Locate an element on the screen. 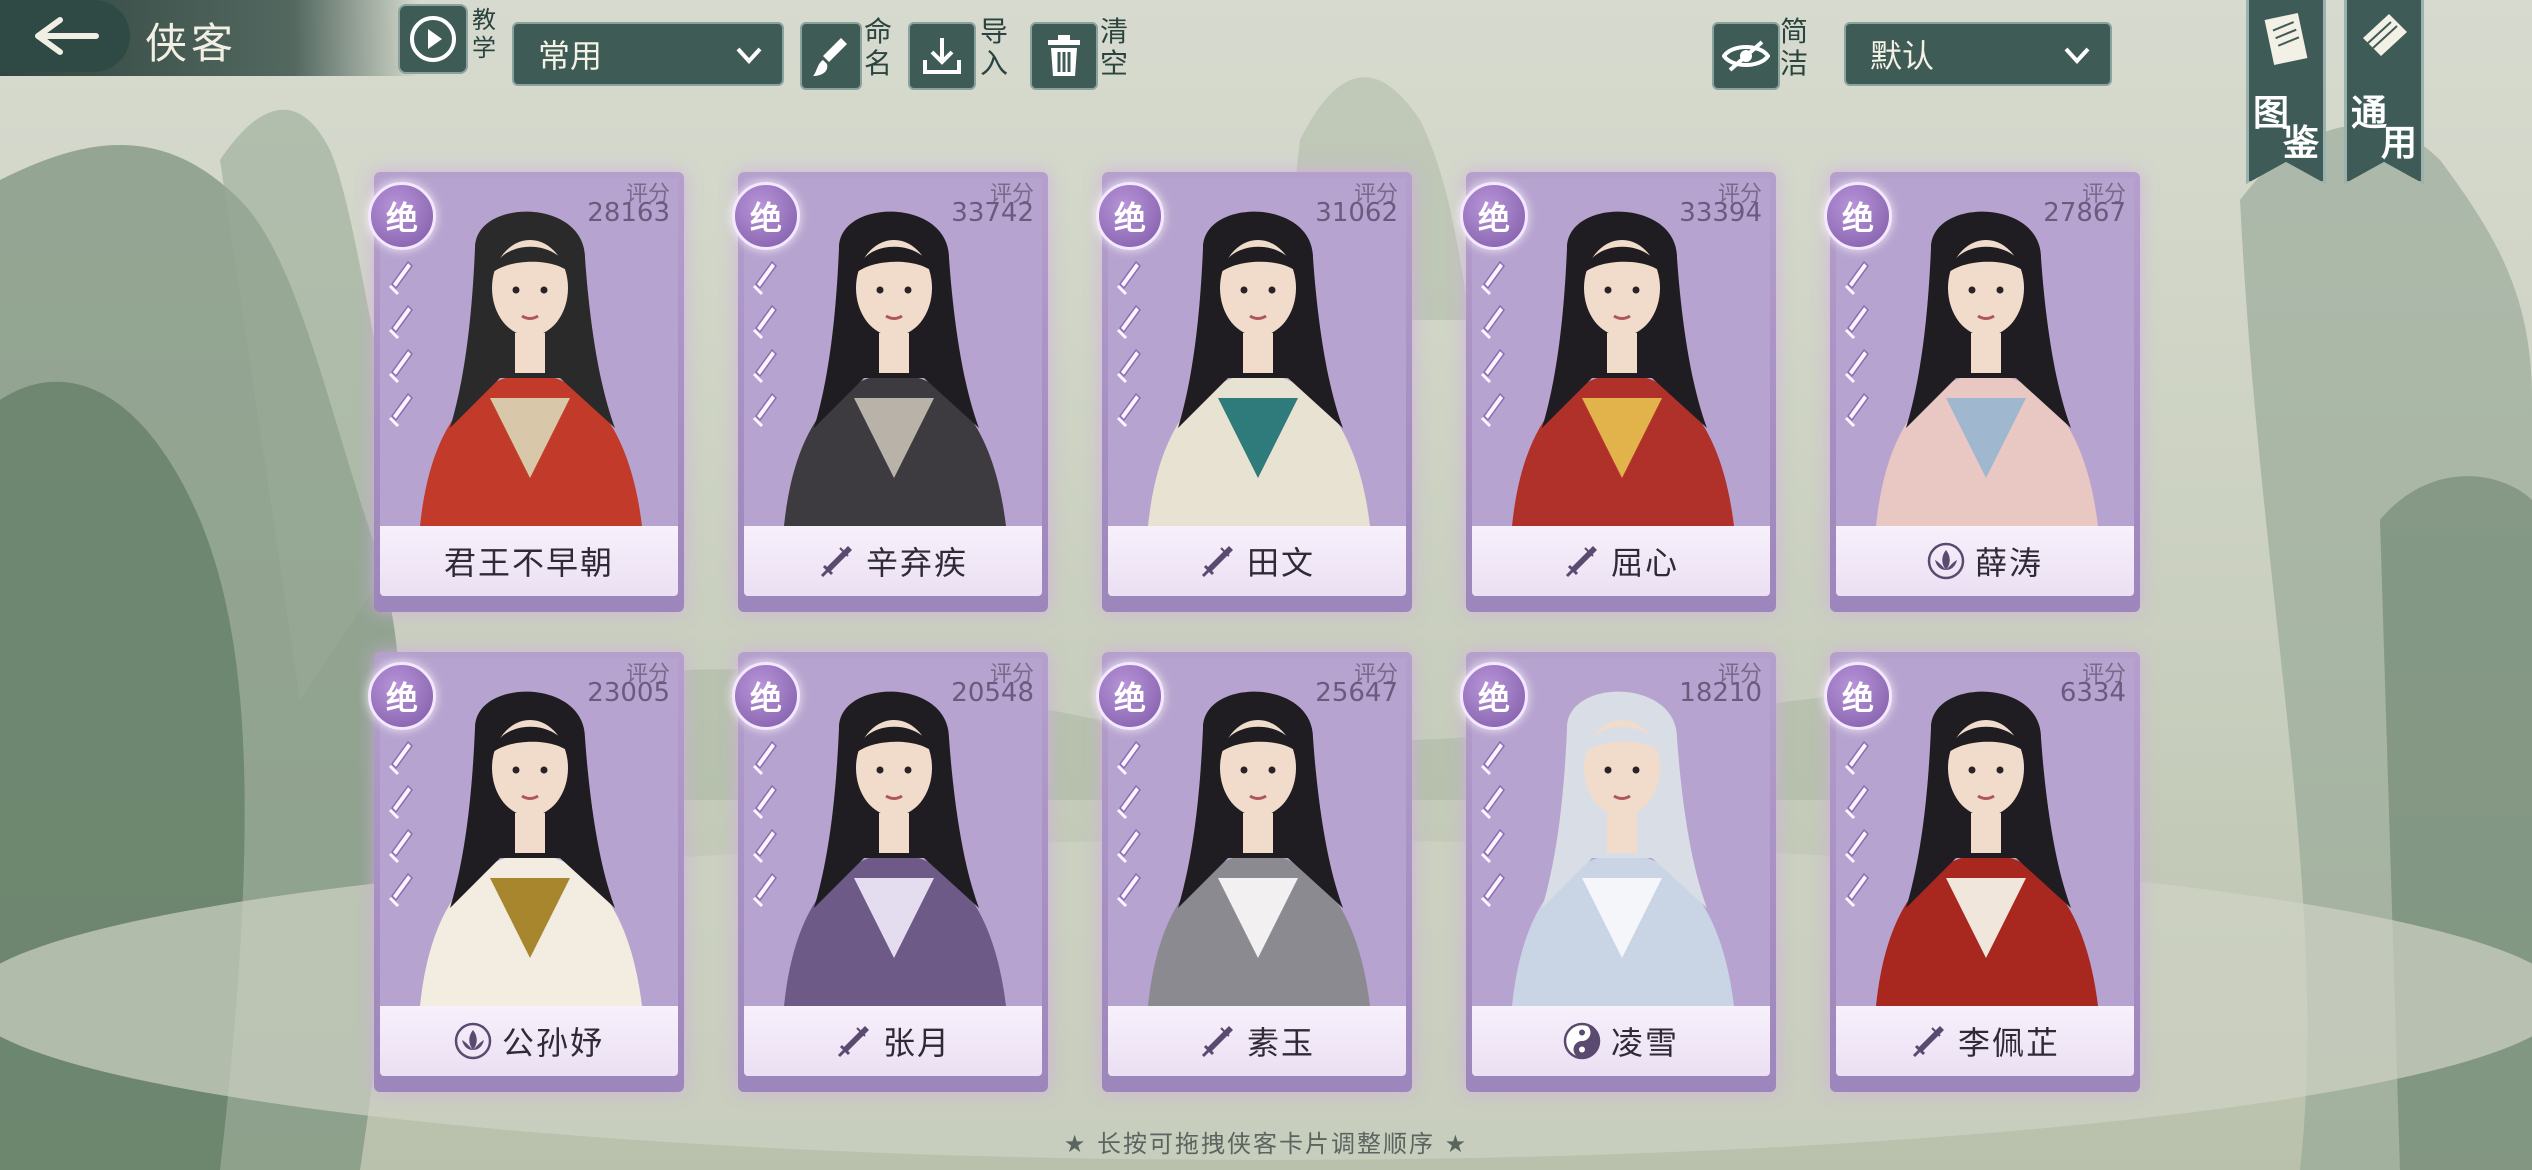 This screenshot has height=1170, width=2532. name-bar: 辛弃疾 is located at coordinates (893, 561).